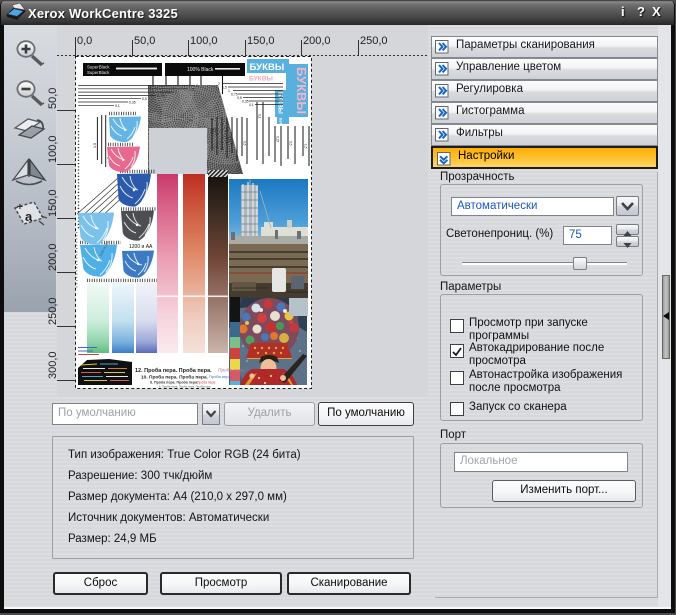 The image size is (676, 615). I want to click on svg-text: SuperBlack, so click(98, 72).